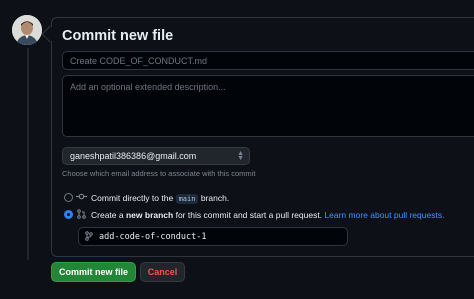  I want to click on timeline-line, so click(28, 154).